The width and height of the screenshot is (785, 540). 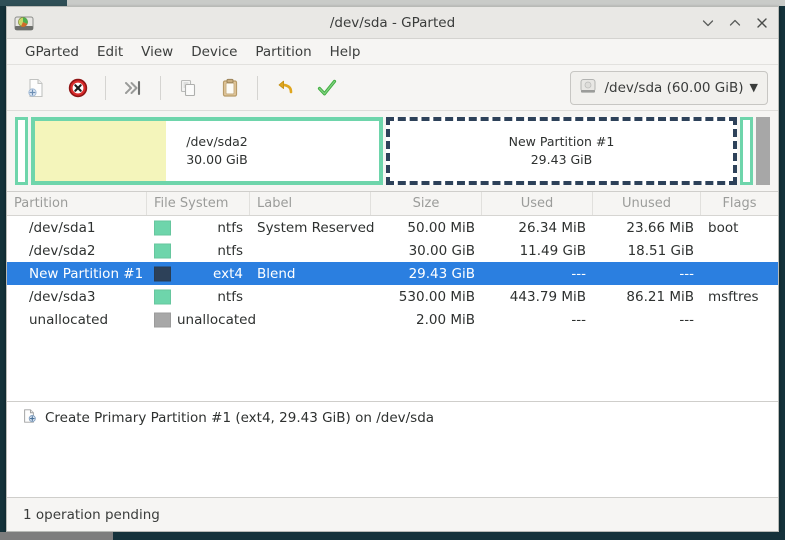 I want to click on disk-segment-name: /dev/sda2, so click(x=217, y=141).